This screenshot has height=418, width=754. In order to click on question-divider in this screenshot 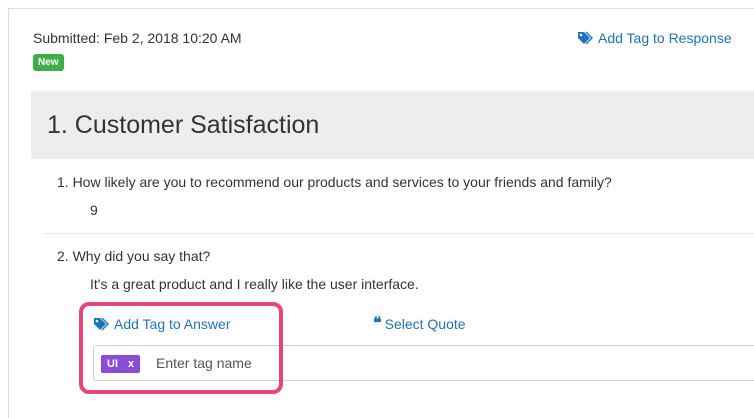, I will do `click(398, 233)`.